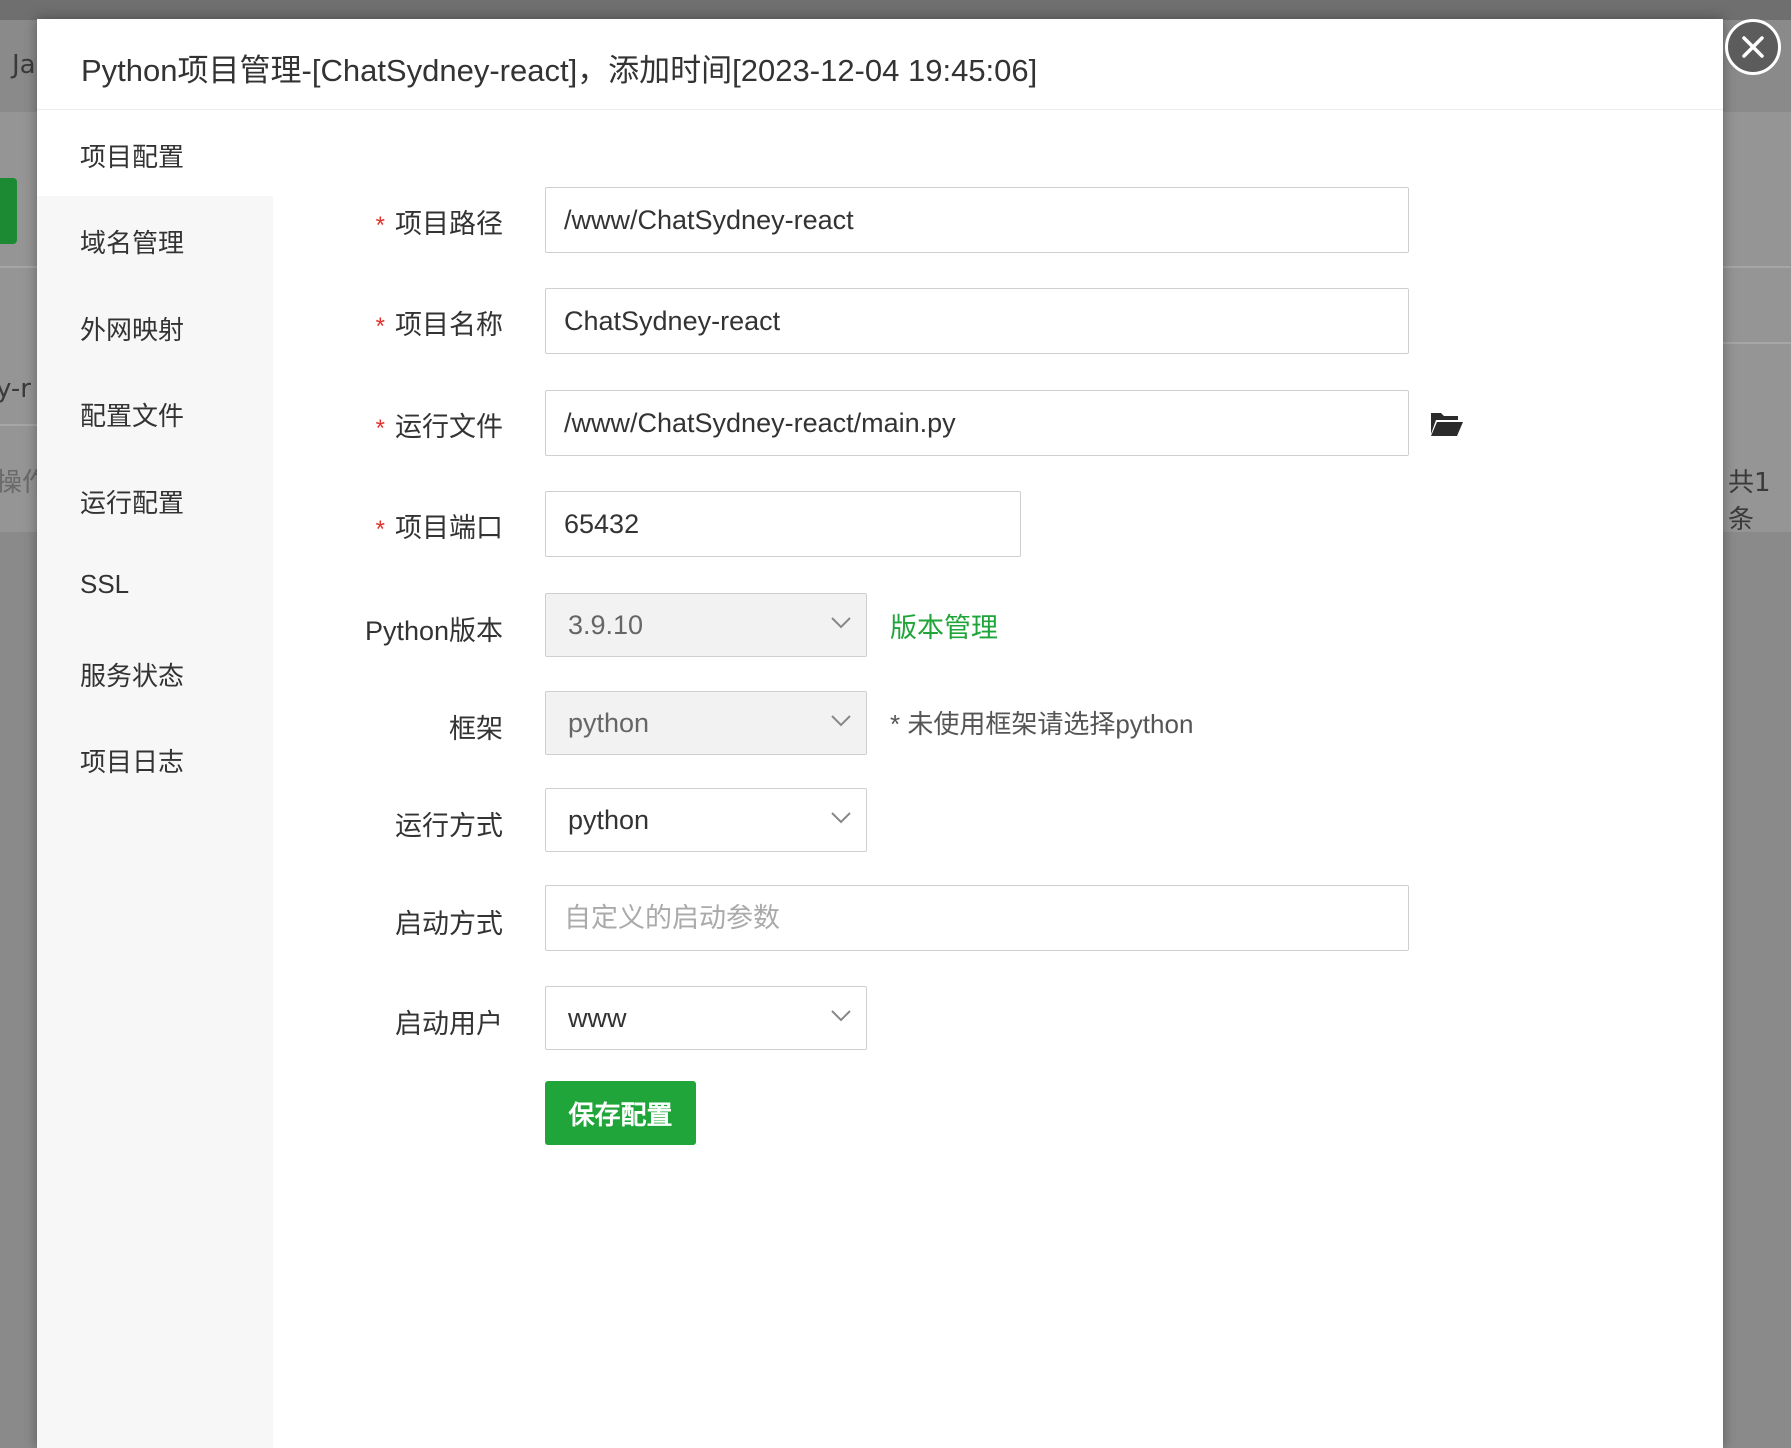 This screenshot has height=1448, width=1791. Describe the element at coordinates (597, 1018) in the screenshot. I see `start-user-value: www` at that location.